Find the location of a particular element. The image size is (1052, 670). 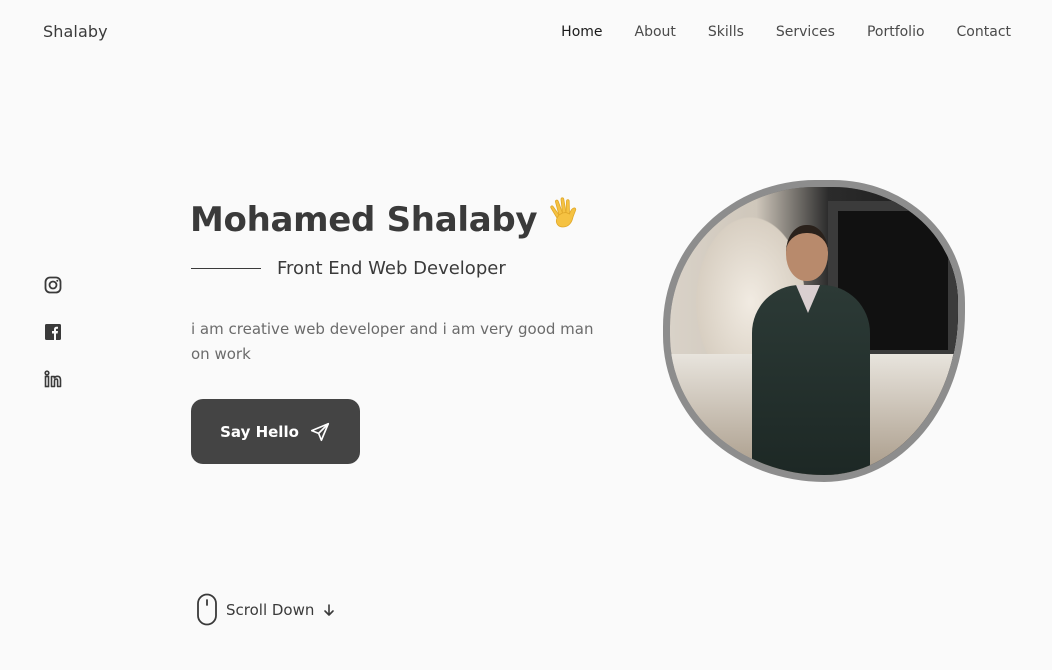

hero-heading: Mohamed Shalaby is located at coordinates (387, 218).